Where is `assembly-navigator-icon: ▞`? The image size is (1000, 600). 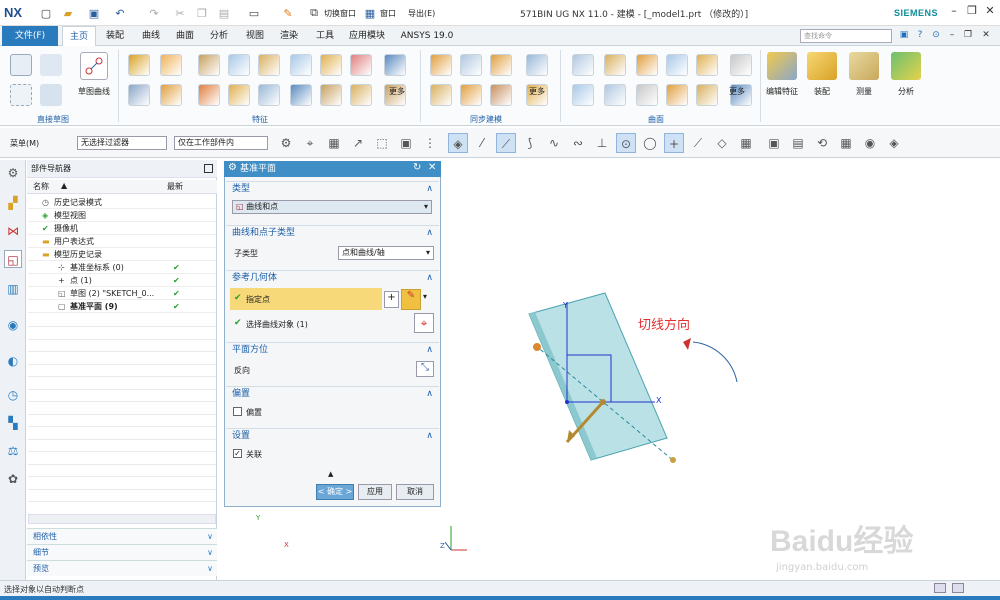 assembly-navigator-icon: ▞ is located at coordinates (13, 203).